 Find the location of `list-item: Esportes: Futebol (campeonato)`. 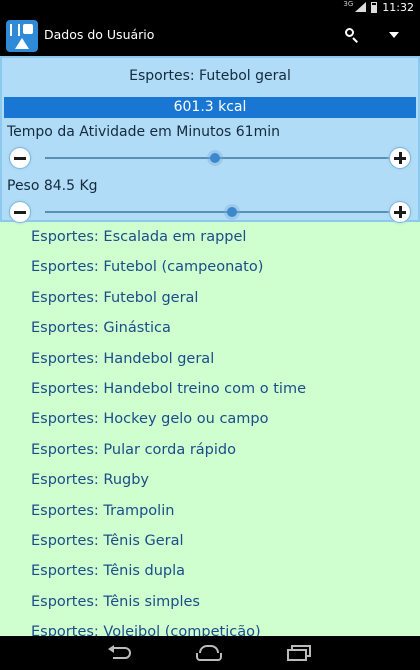

list-item: Esportes: Futebol (campeonato) is located at coordinates (210, 267).